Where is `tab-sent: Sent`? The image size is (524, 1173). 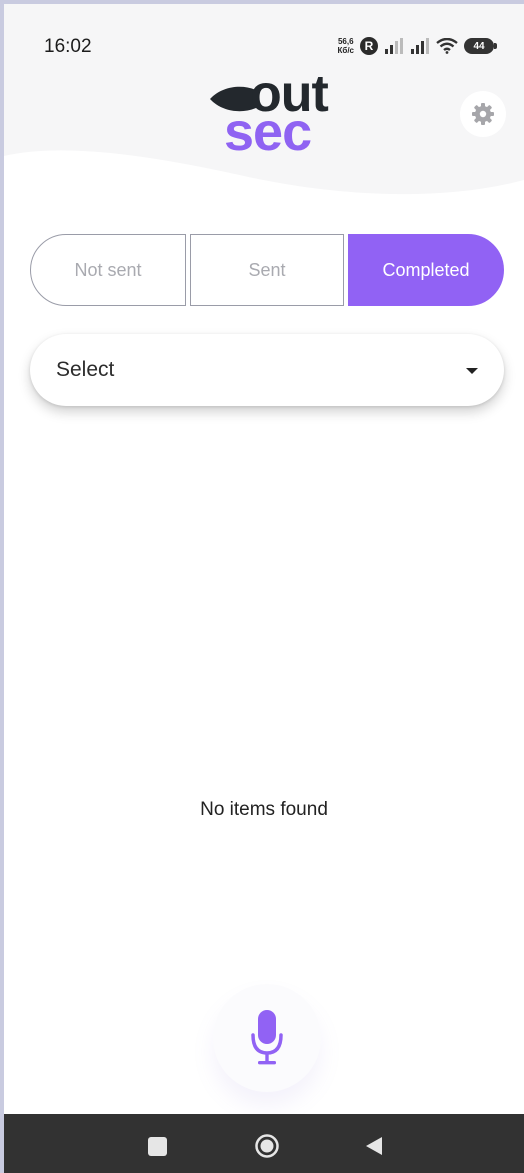 tab-sent: Sent is located at coordinates (267, 270).